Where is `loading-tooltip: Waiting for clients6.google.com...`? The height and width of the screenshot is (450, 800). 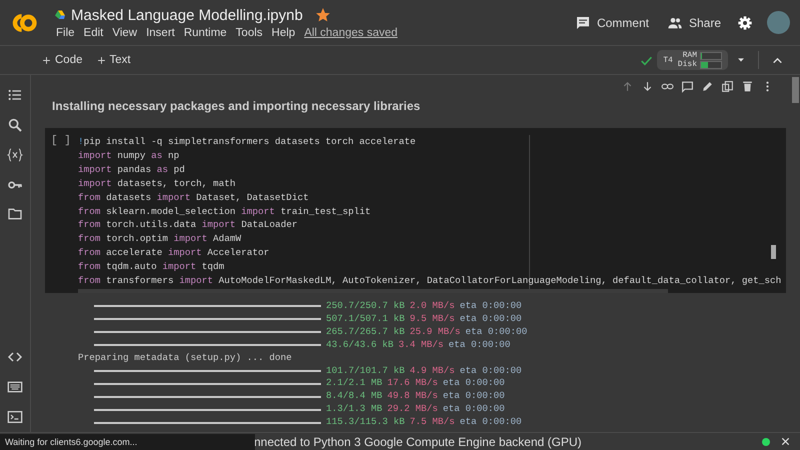
loading-tooltip: Waiting for clients6.google.com... is located at coordinates (127, 442).